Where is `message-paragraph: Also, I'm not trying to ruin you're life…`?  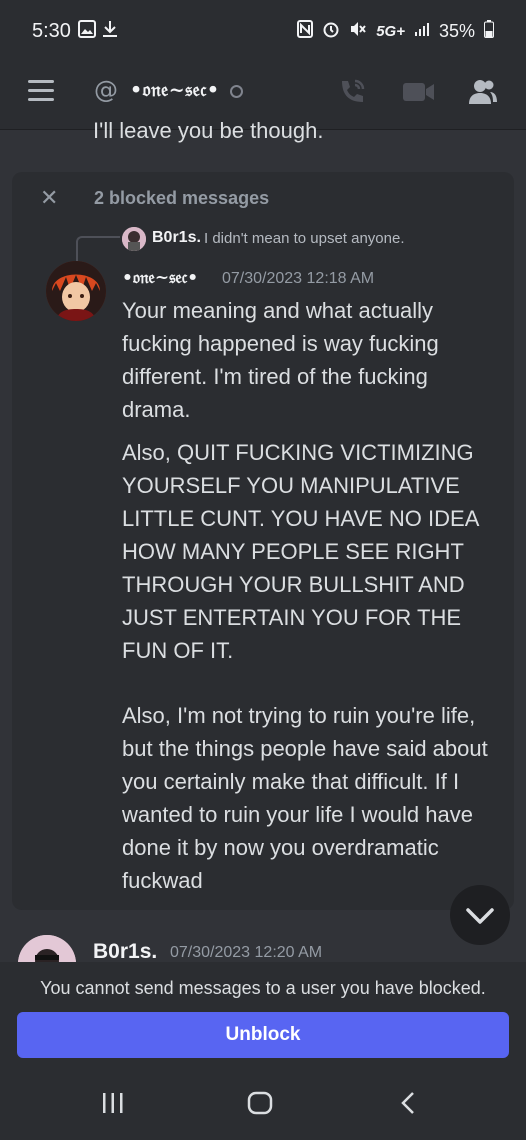 message-paragraph: Also, I'm not trying to ruin you're life… is located at coordinates (305, 798).